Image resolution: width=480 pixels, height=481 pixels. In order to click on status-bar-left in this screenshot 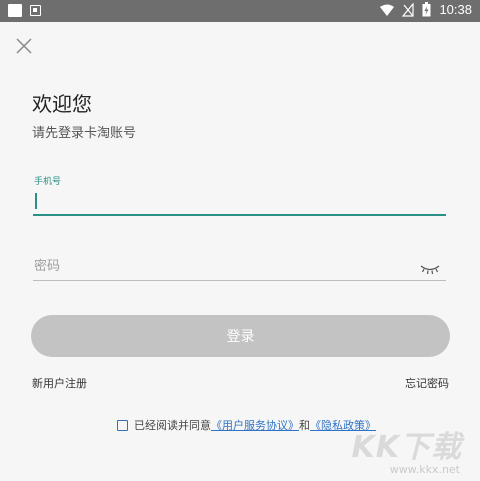, I will do `click(24, 10)`.